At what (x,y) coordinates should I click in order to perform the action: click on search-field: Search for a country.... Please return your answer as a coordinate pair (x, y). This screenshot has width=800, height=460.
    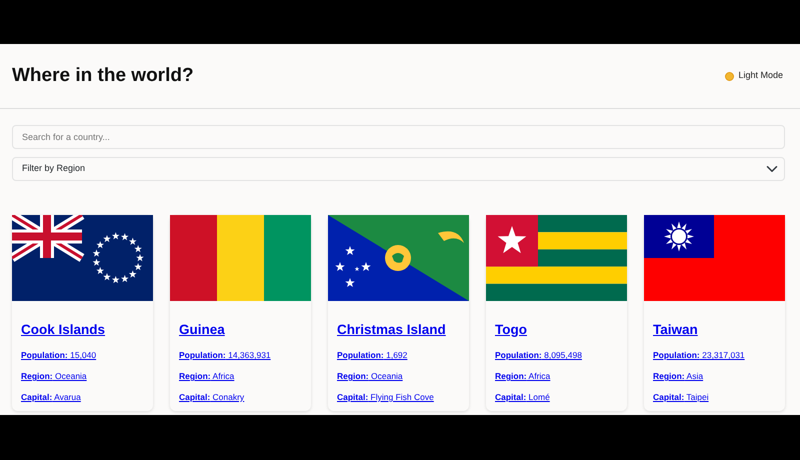
    Looking at the image, I should click on (398, 137).